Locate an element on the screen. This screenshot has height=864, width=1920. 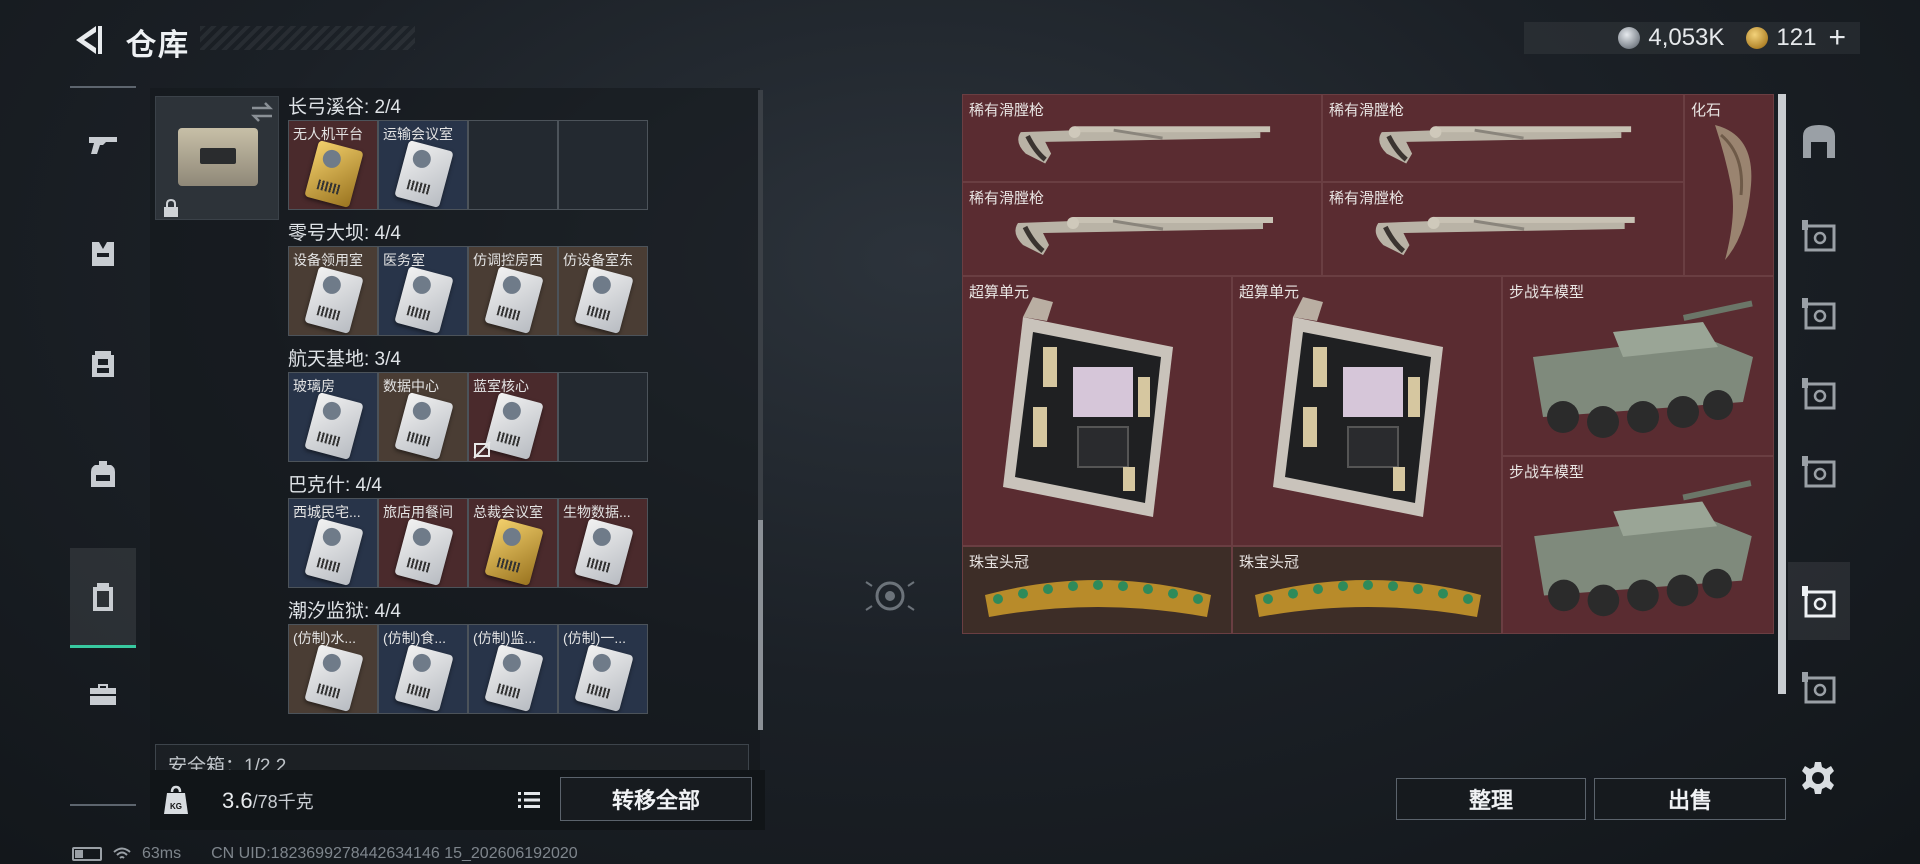
chest-rig-icon is located at coordinates (103, 364).